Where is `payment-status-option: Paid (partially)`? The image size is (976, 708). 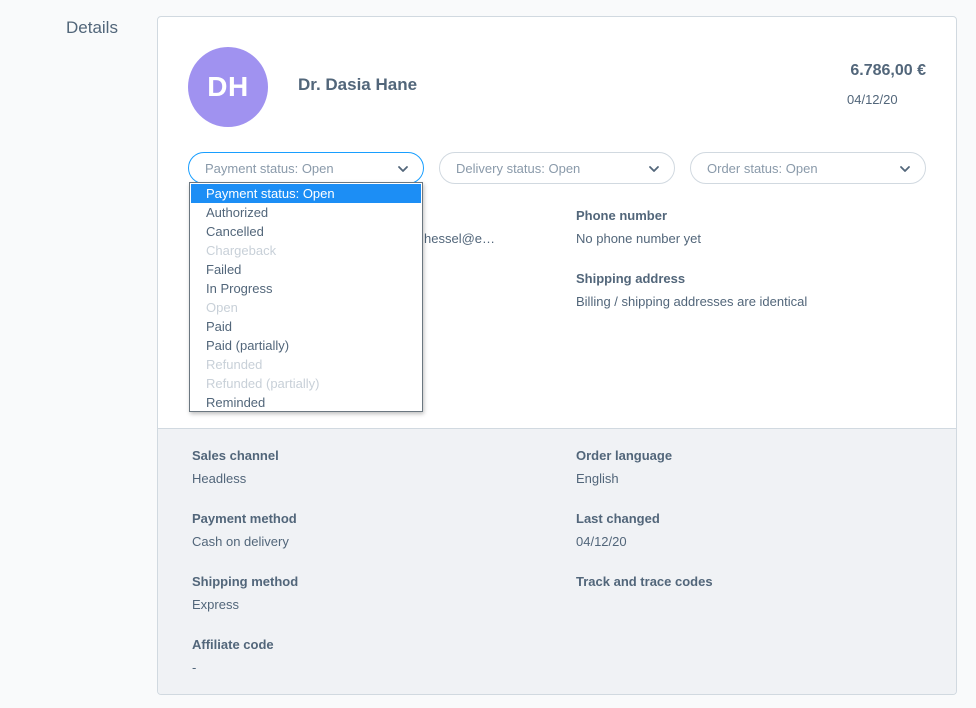
payment-status-option: Paid (partially) is located at coordinates (306, 345).